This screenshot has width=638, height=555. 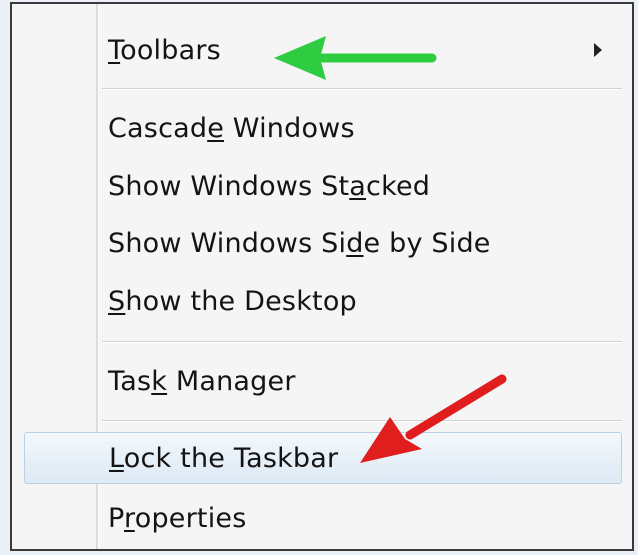 I want to click on menu-item-show-the-desktop: Show the Desktop, so click(x=361, y=301).